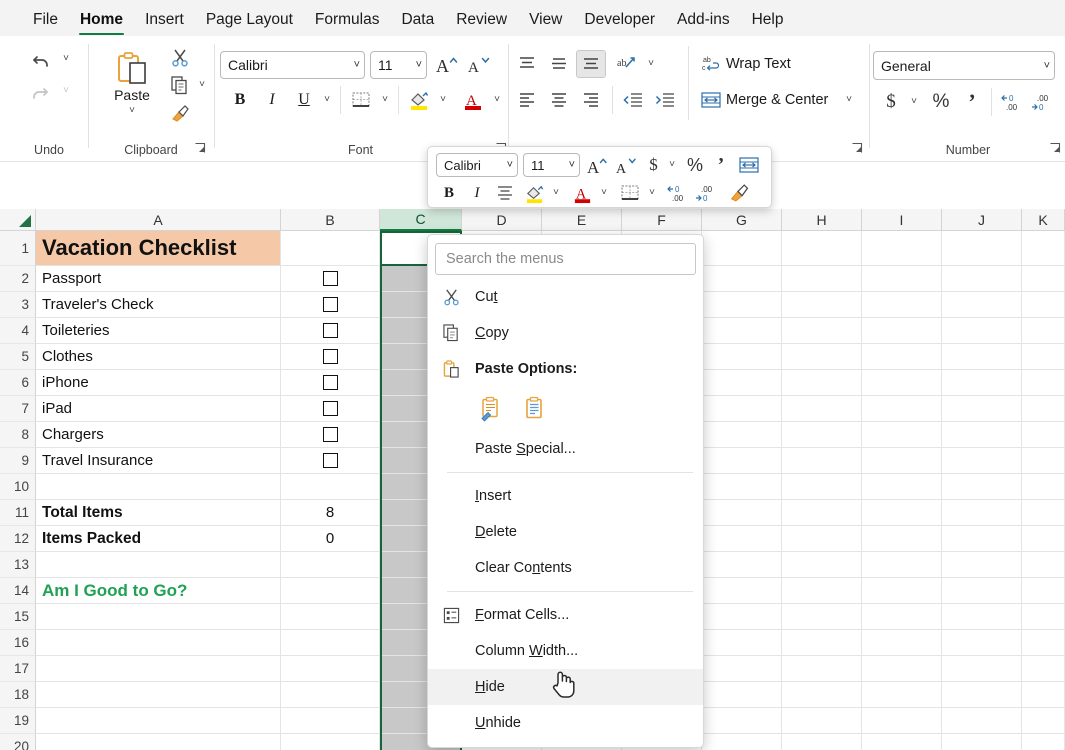 The height and width of the screenshot is (750, 1065). I want to click on increase-indent-button, so click(665, 100).